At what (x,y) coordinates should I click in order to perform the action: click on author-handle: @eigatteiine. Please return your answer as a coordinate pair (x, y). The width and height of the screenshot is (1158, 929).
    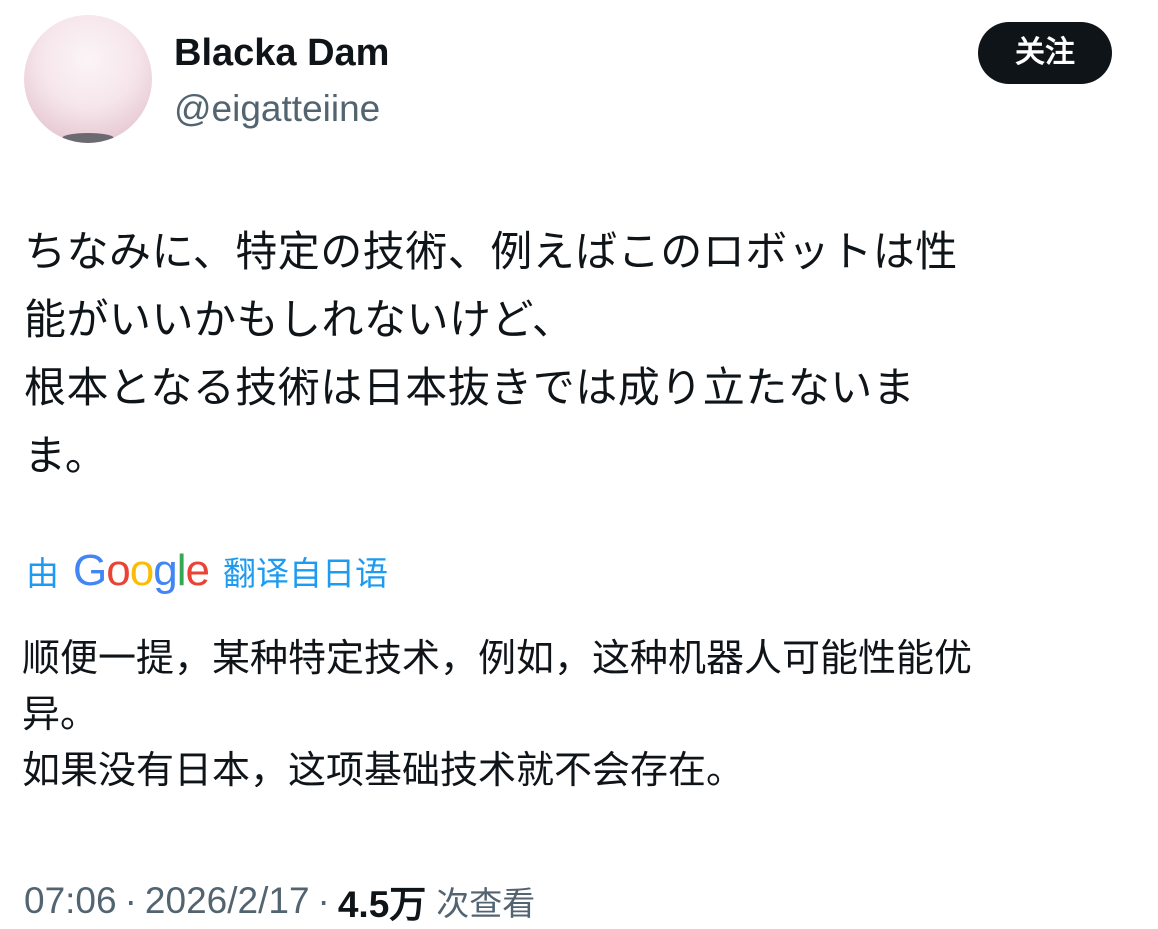
    Looking at the image, I should click on (277, 109).